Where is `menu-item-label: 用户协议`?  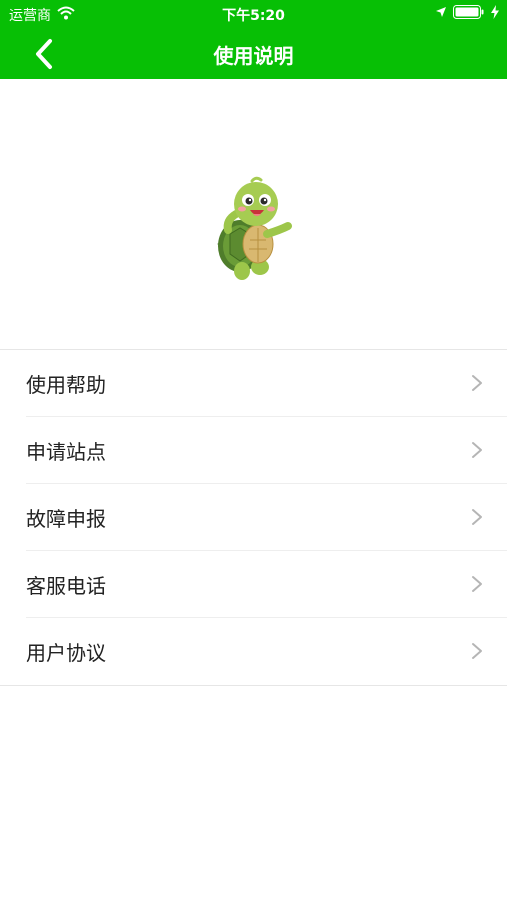 menu-item-label: 用户协议 is located at coordinates (66, 653).